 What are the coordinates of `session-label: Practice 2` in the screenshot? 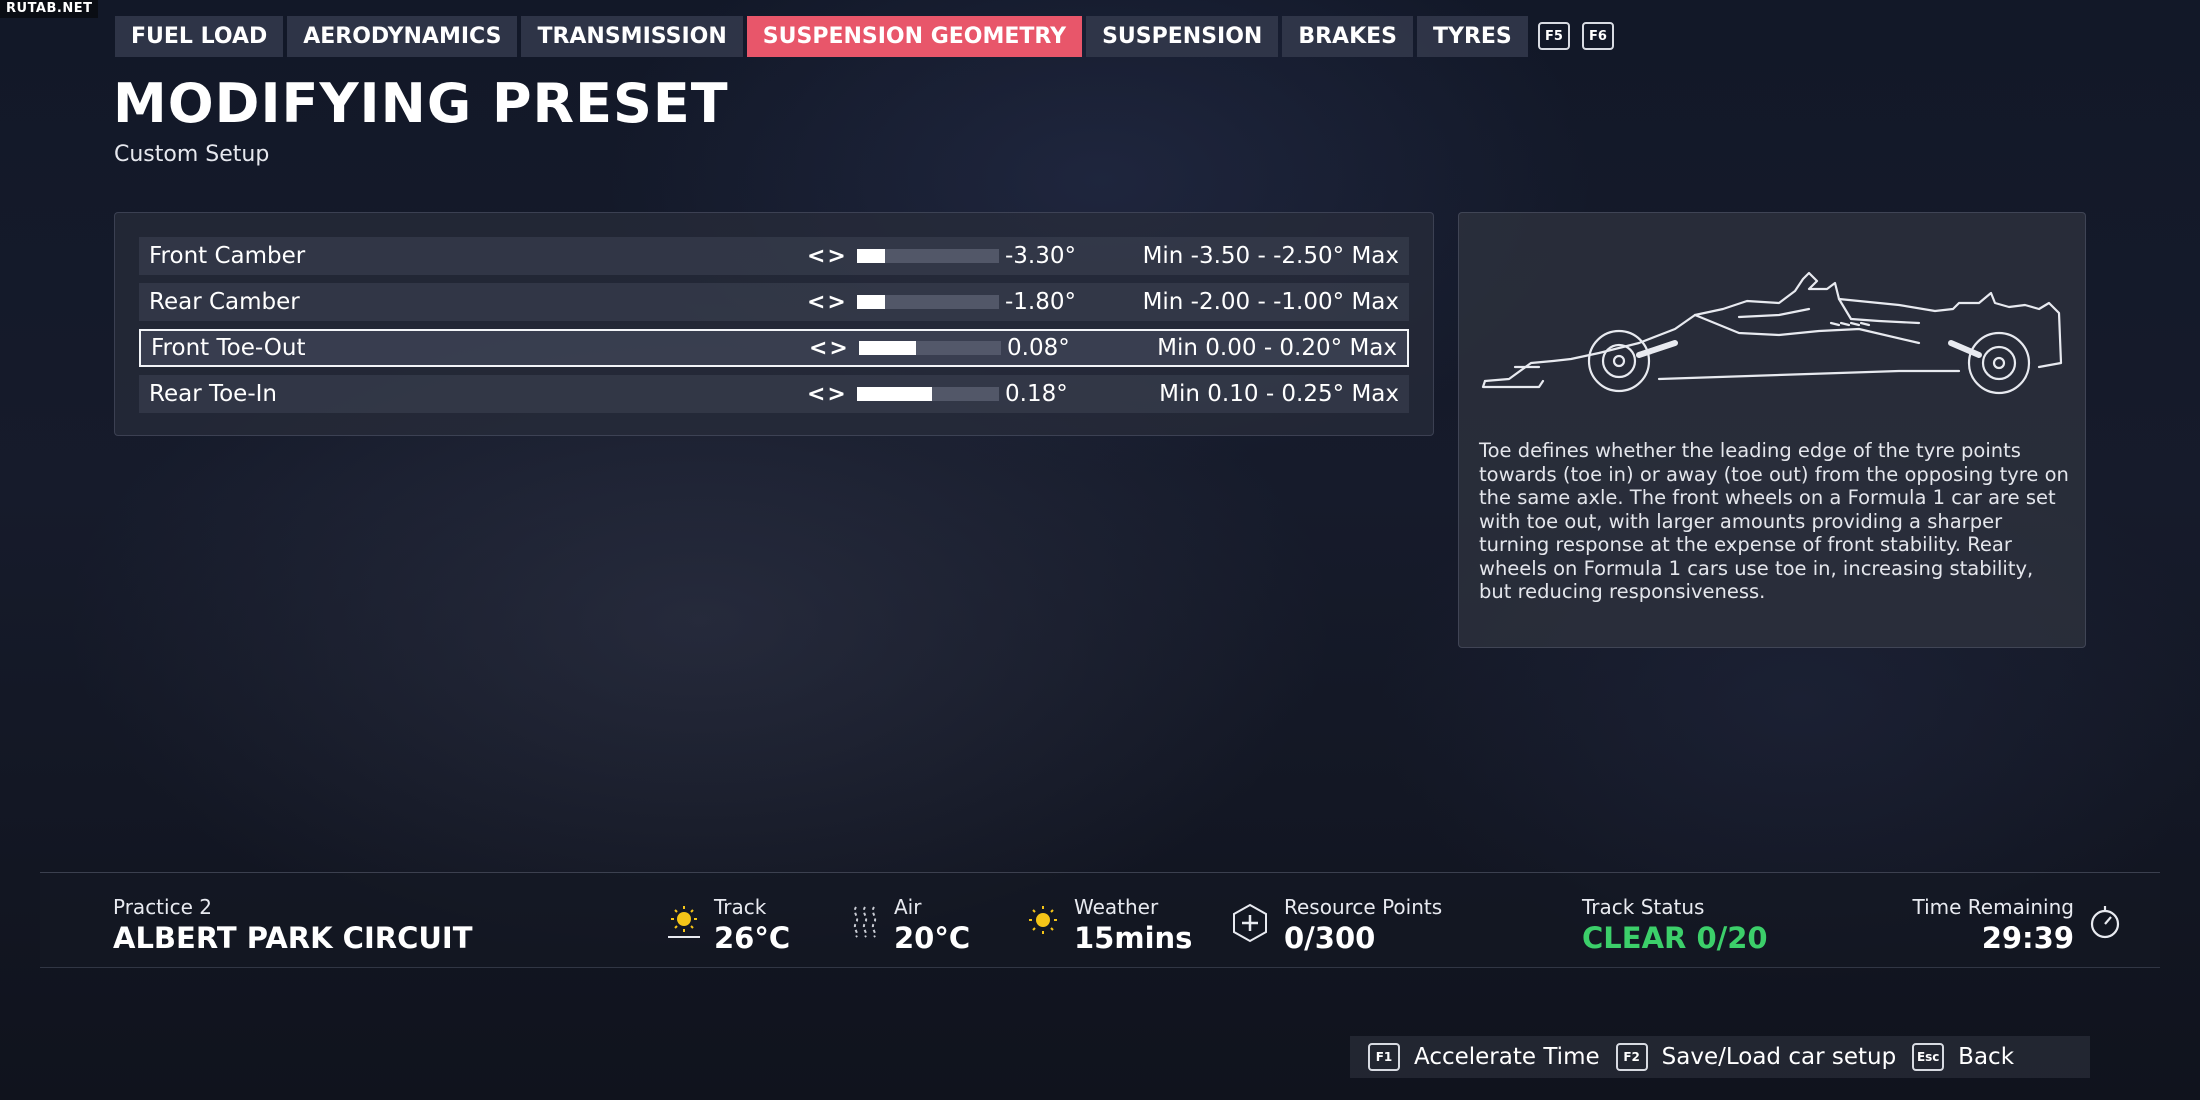 It's located at (162, 907).